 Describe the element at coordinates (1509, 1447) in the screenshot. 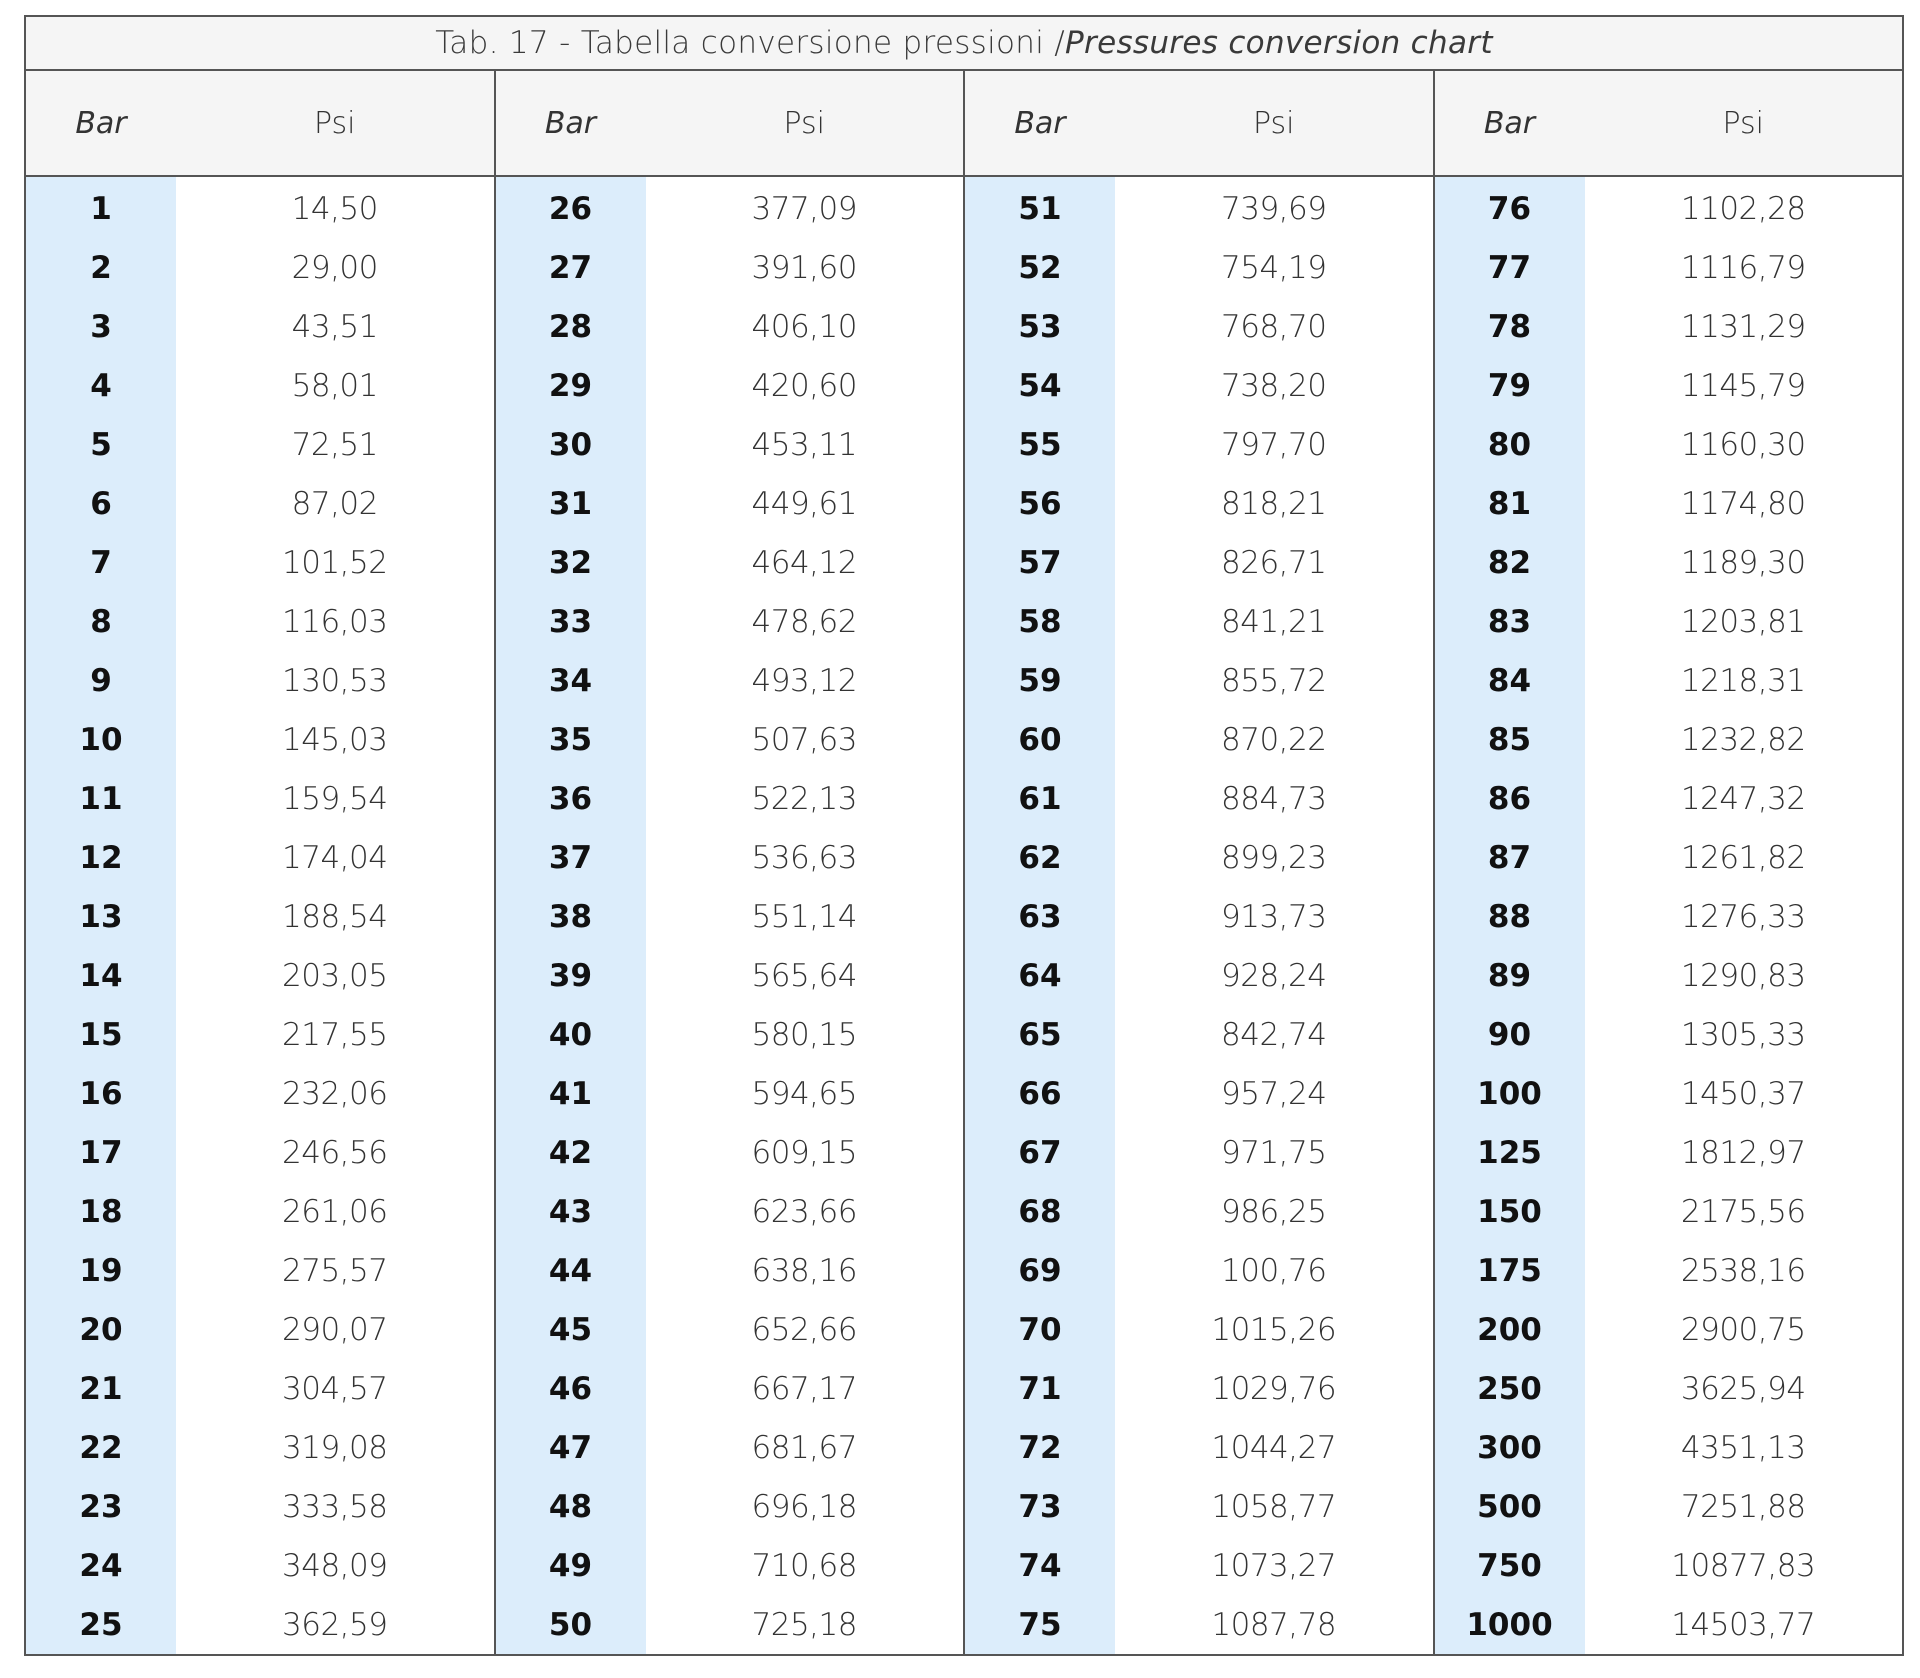

I see `bar-value: 300` at that location.